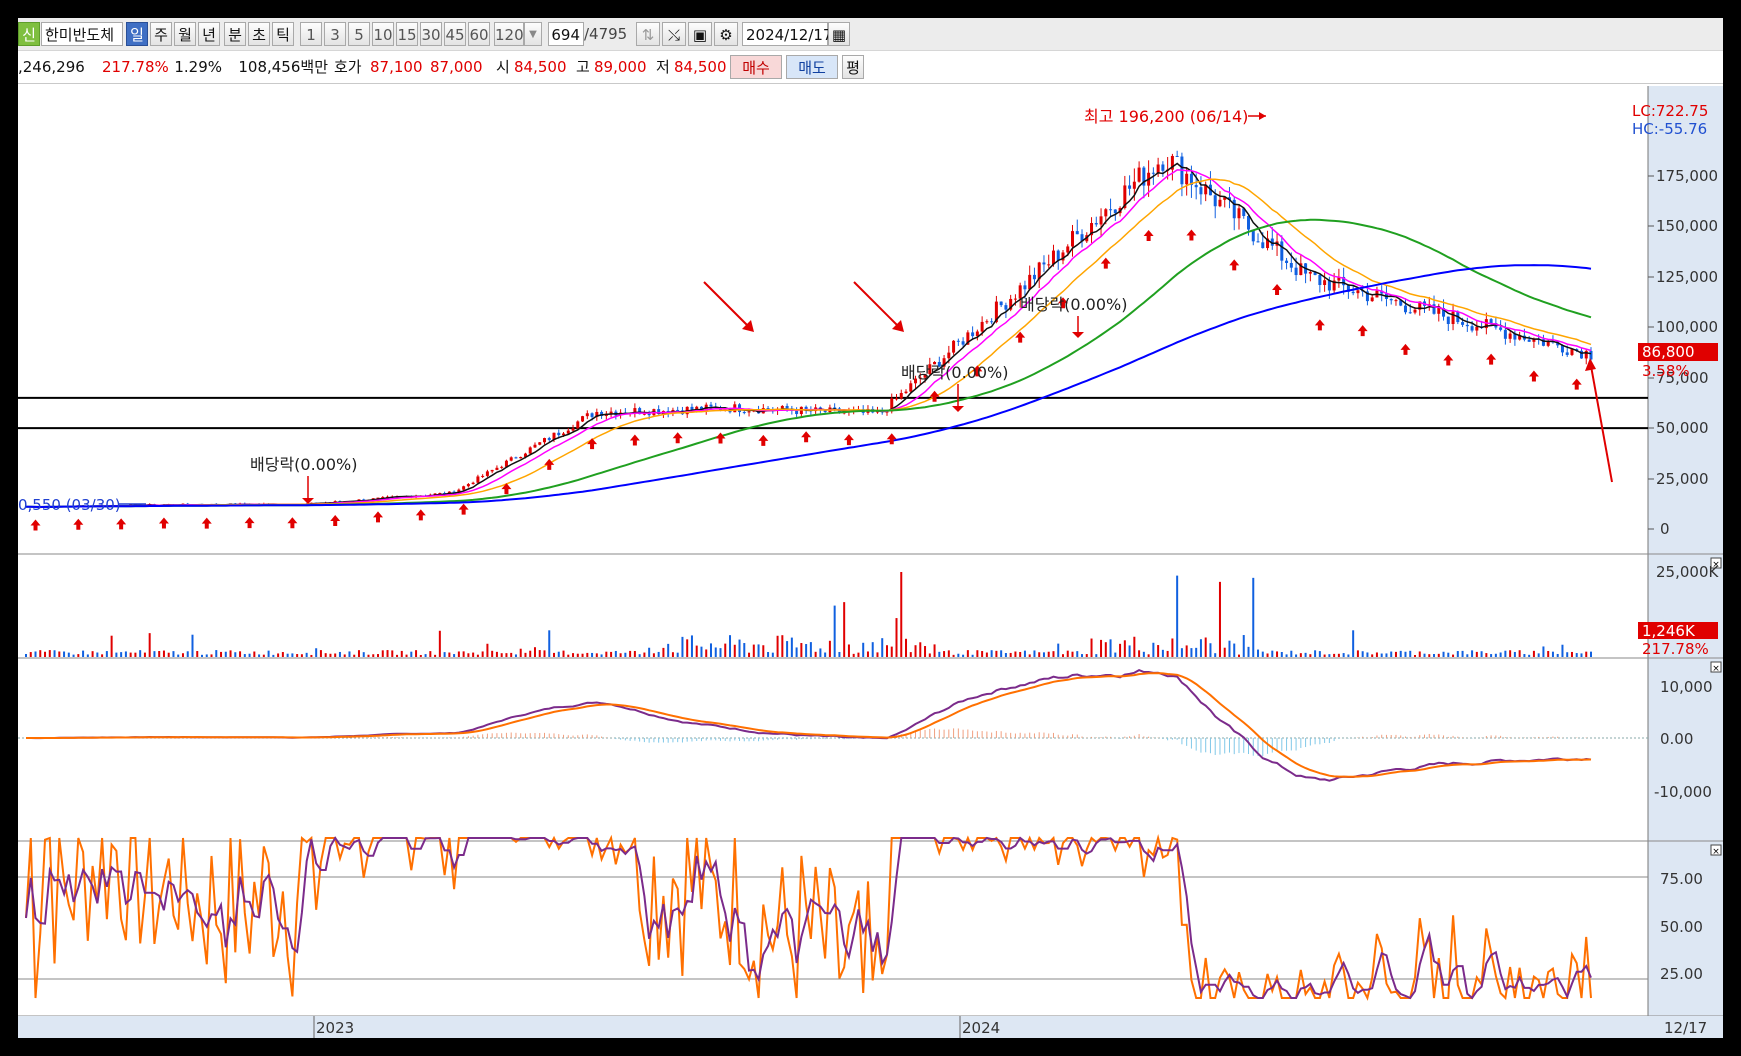  What do you see at coordinates (1681, 927) in the screenshot?
I see `stoch-tick-50: 50.00` at bounding box center [1681, 927].